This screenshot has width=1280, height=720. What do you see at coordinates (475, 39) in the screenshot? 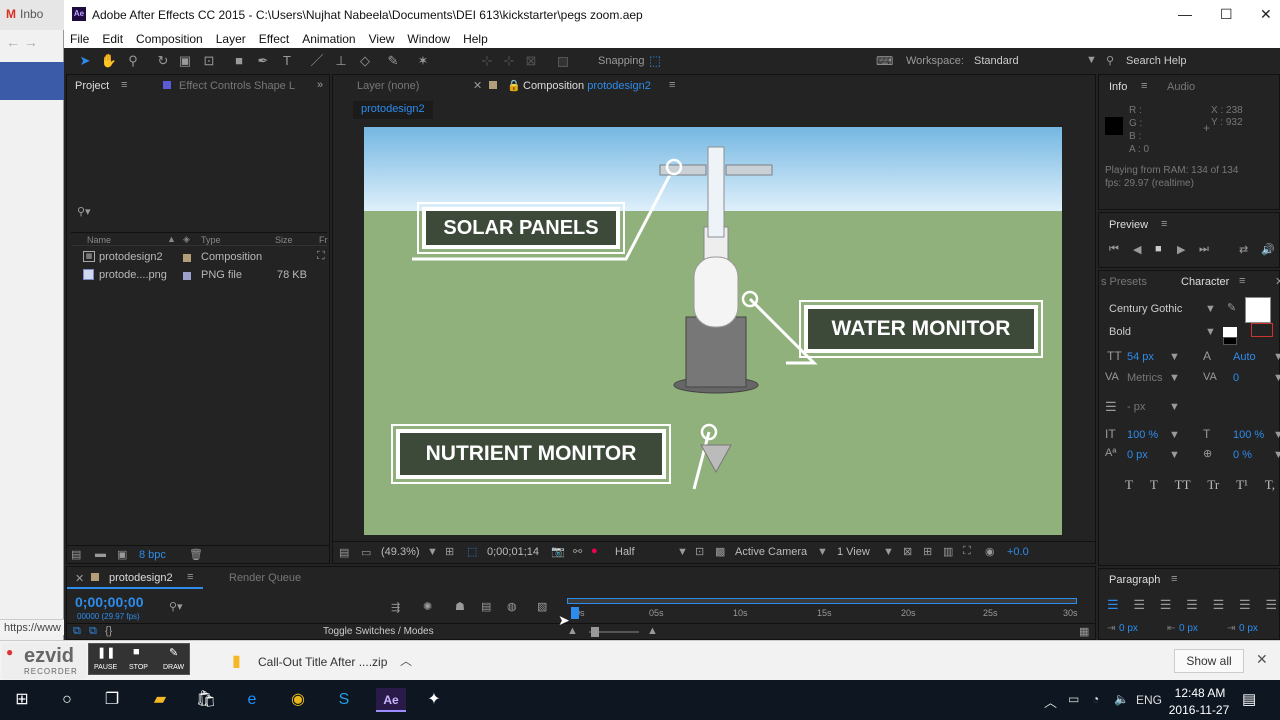
I see `menu-help: Help` at bounding box center [475, 39].